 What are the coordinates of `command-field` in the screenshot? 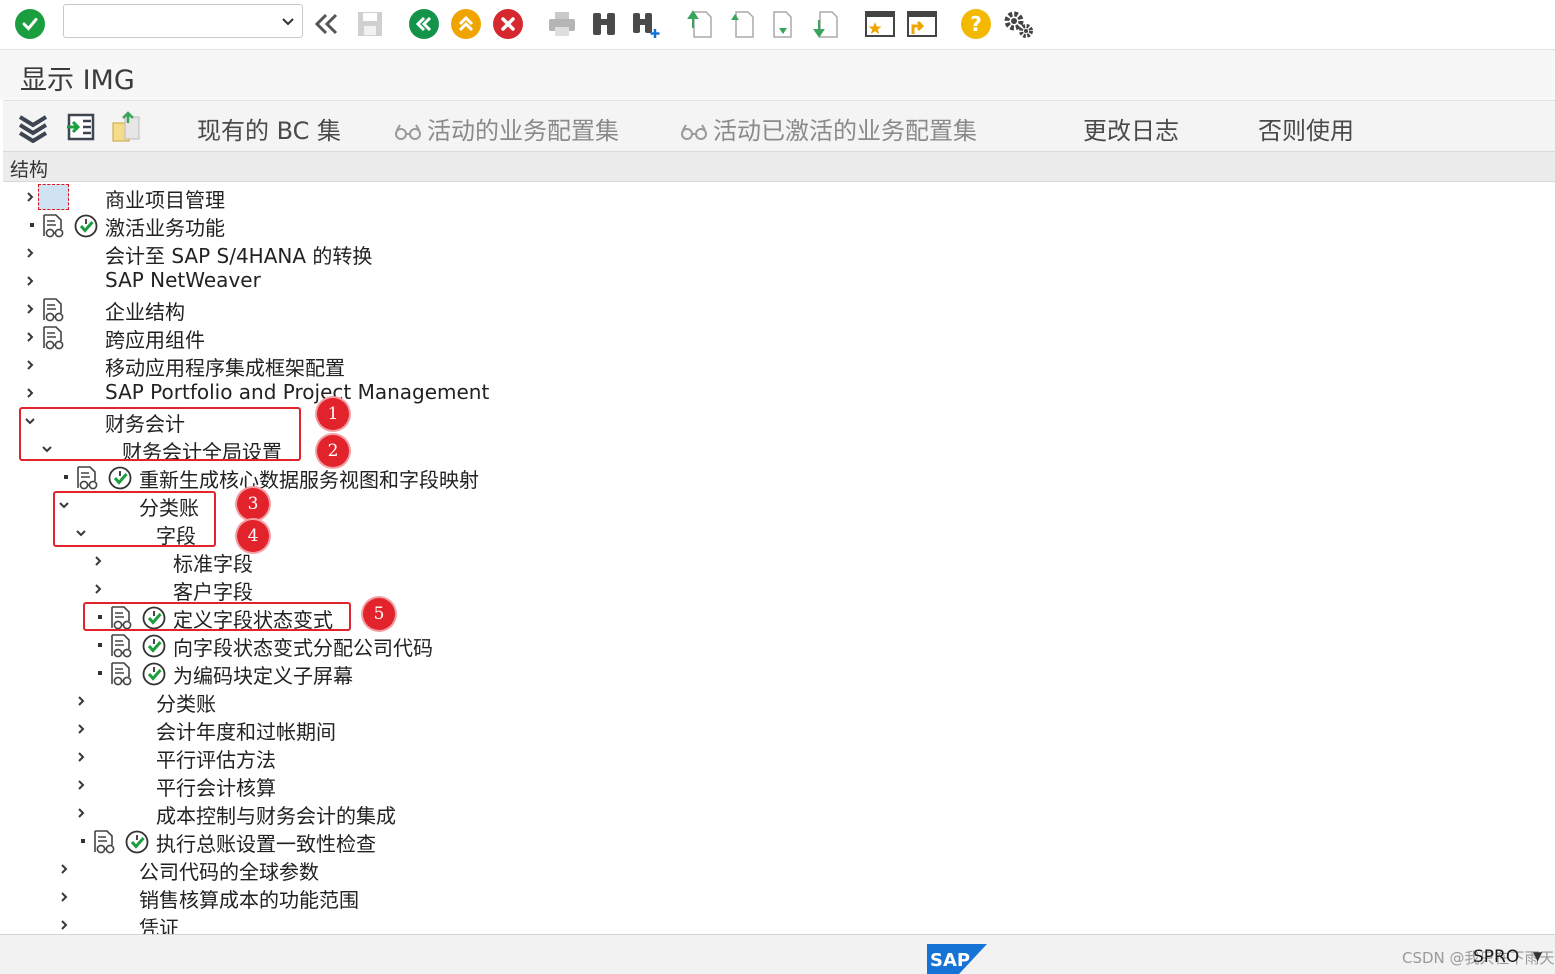 It's located at (168, 21).